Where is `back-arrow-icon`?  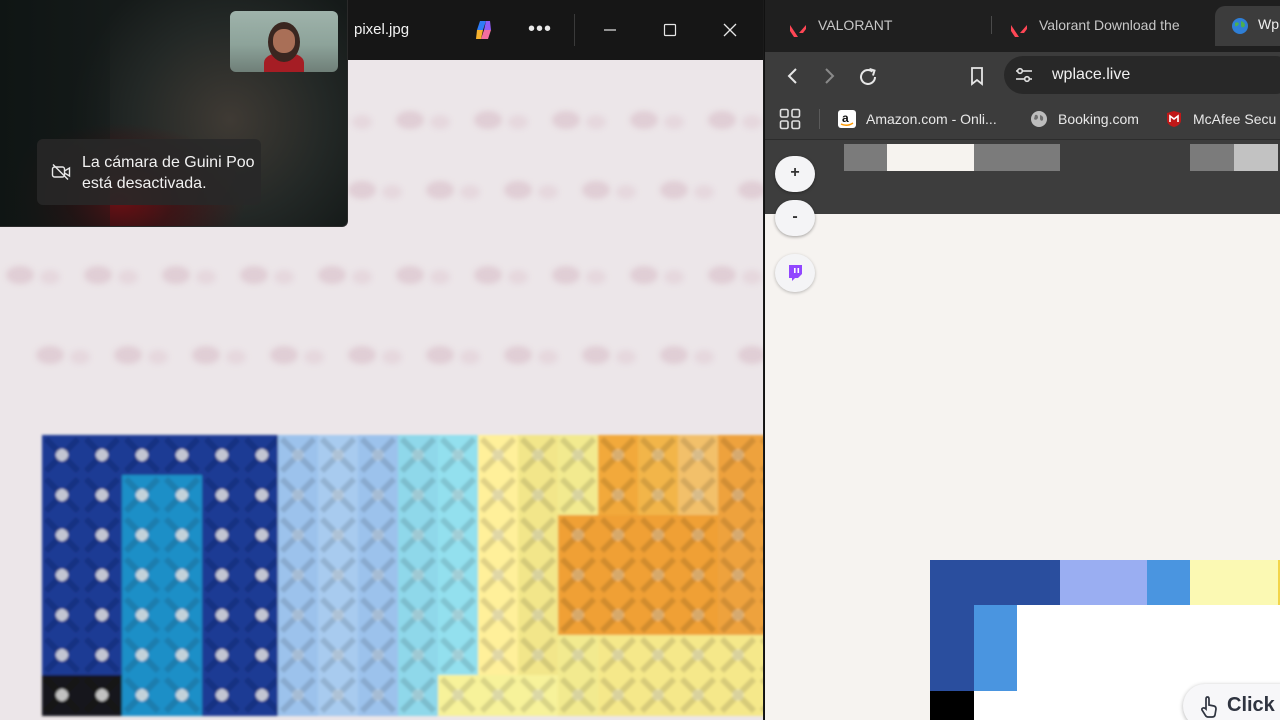
back-arrow-icon is located at coordinates (792, 76).